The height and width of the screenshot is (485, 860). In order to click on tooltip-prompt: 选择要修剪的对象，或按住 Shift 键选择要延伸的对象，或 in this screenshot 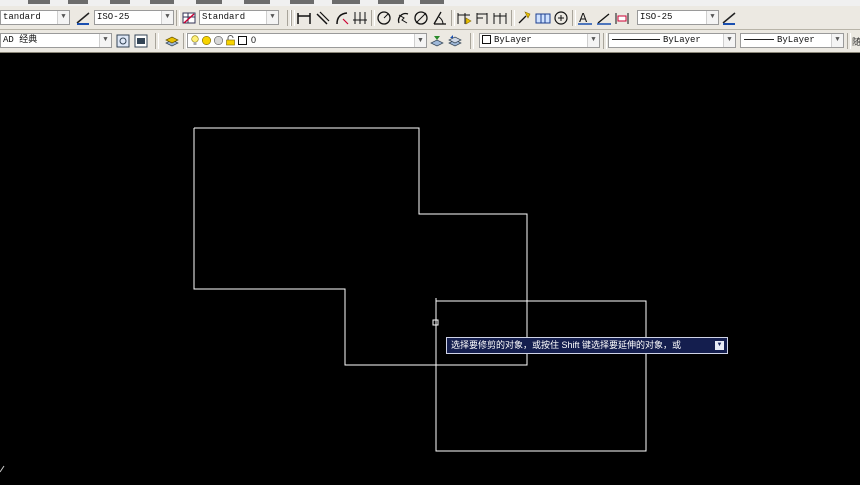, I will do `click(566, 345)`.